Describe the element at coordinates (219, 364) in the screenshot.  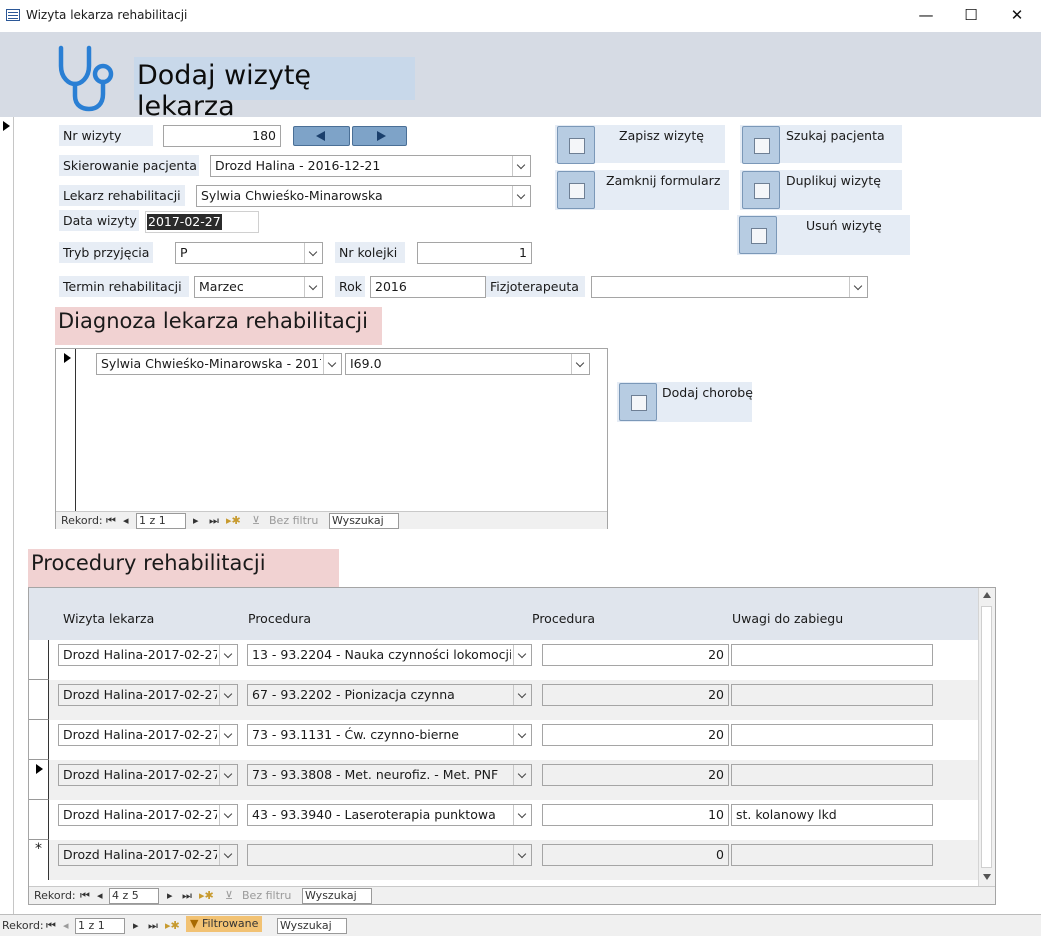
I see `diagnoza-lekarz-combo: Sylwia Chwieśko-Minarowska - 2017-` at that location.